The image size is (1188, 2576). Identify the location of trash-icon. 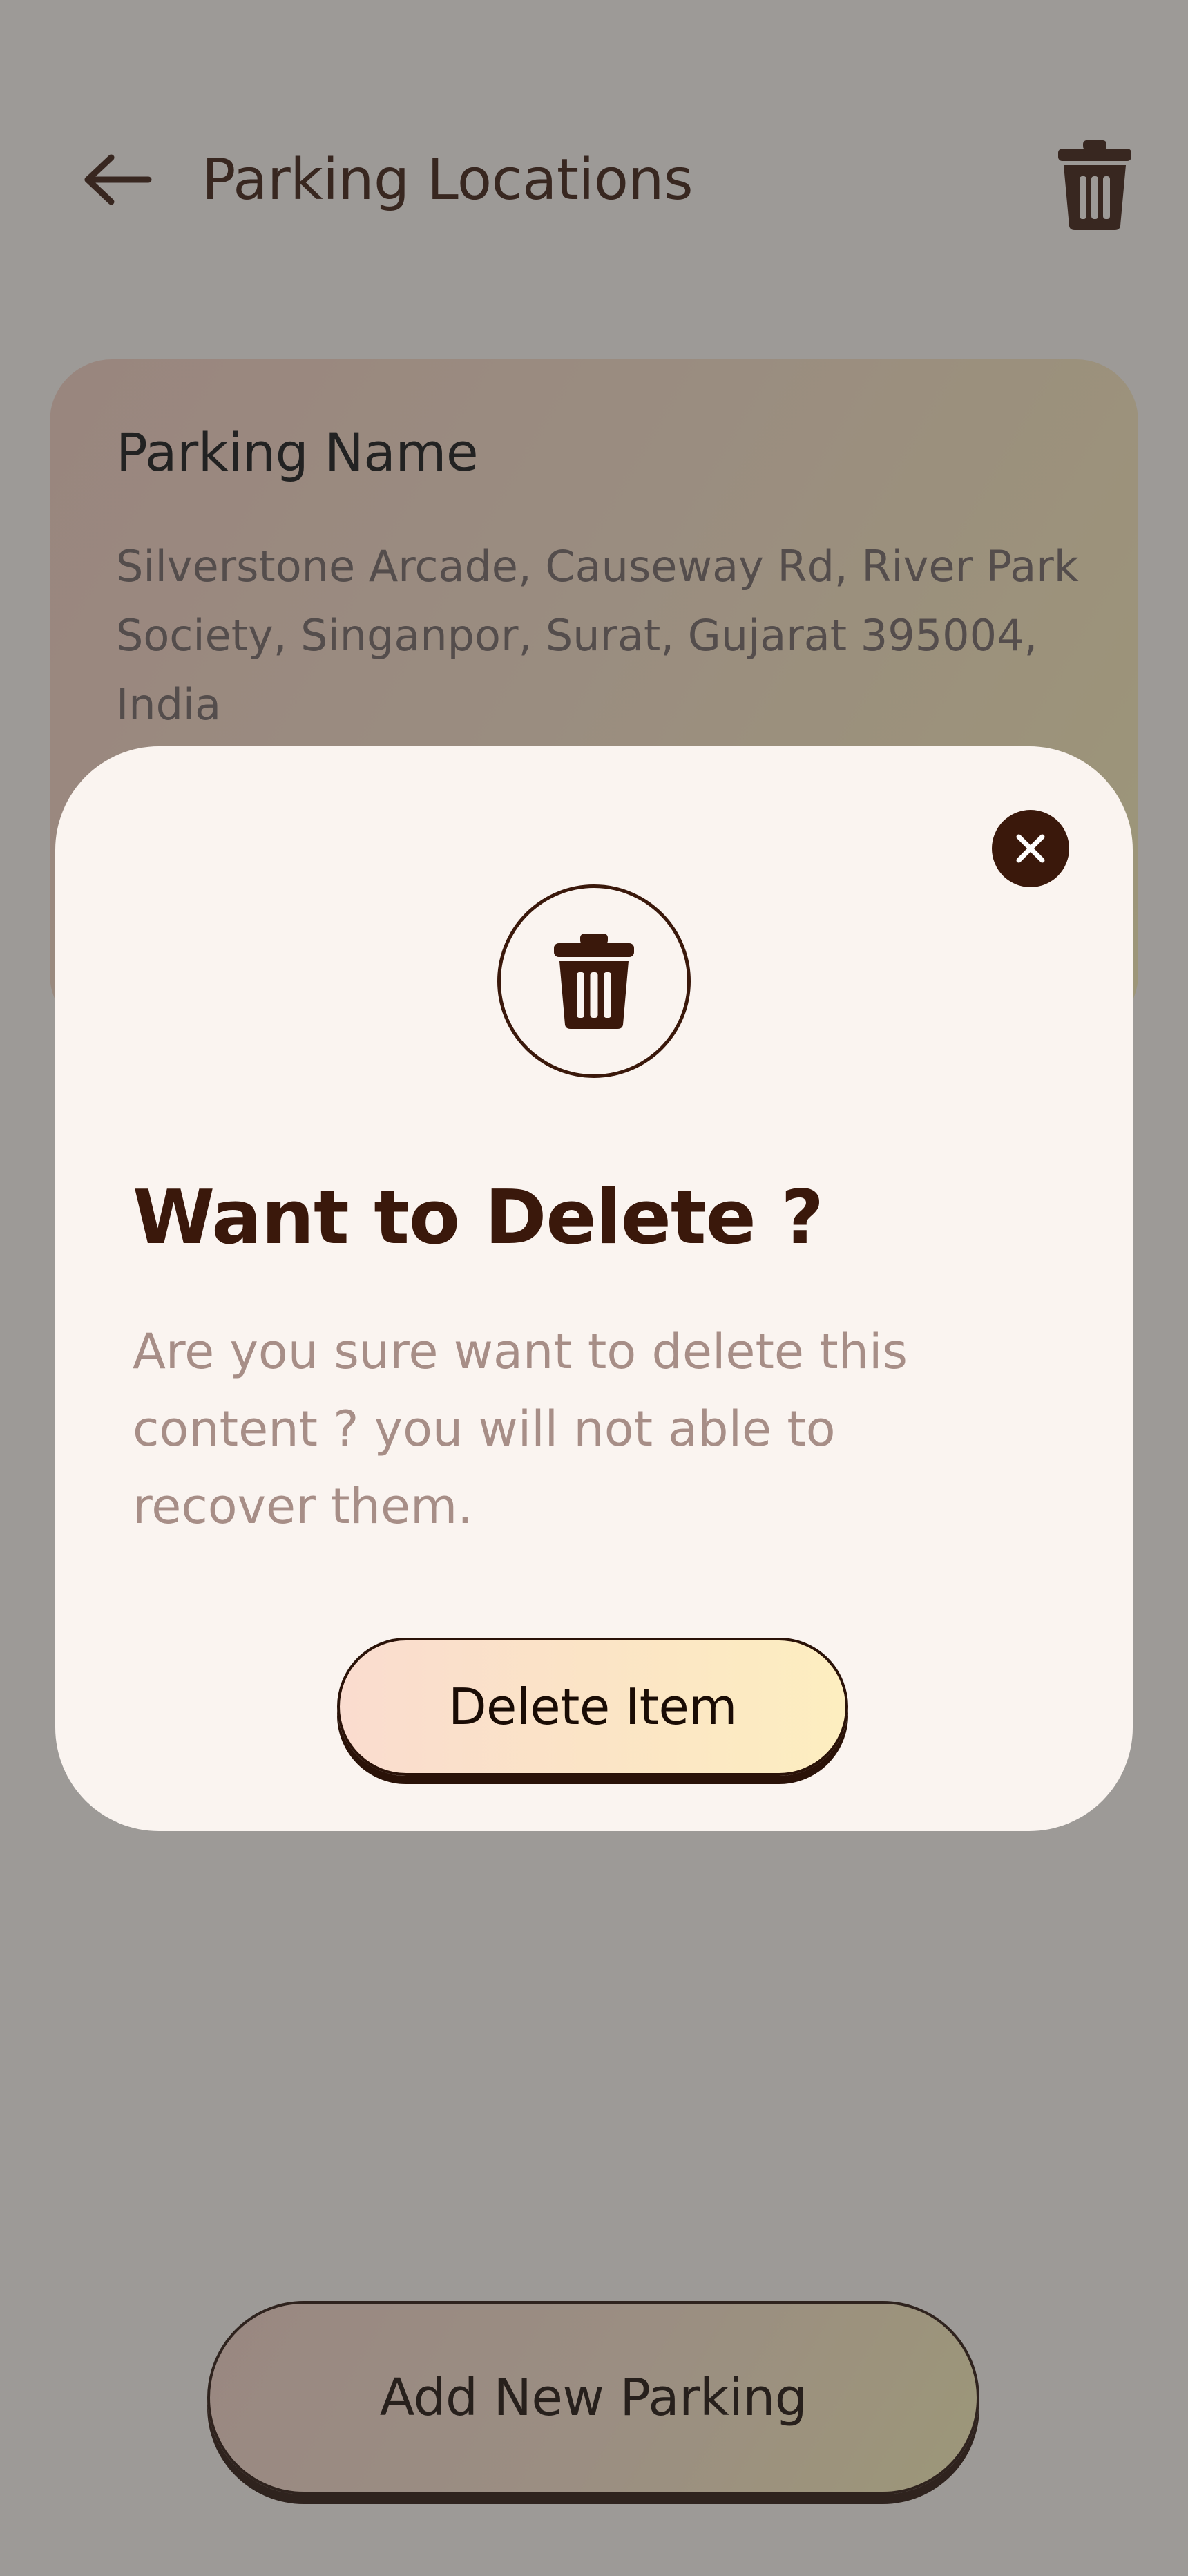
(594, 981).